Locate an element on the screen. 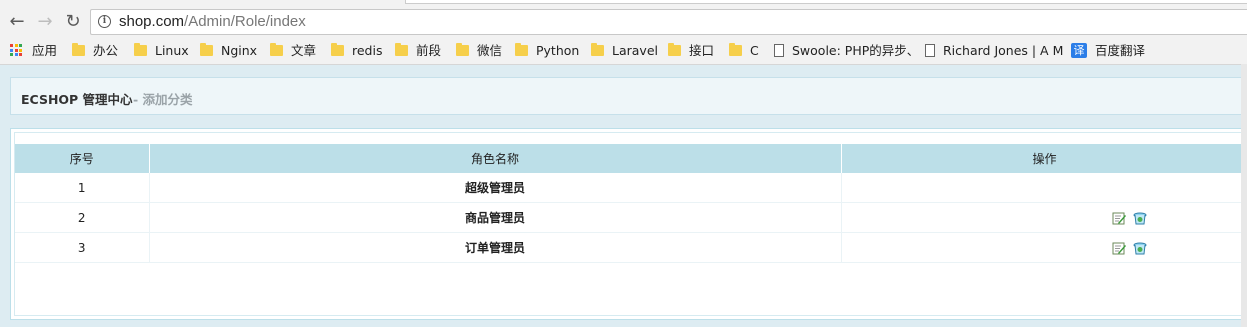  table-header-row: 序号 角色名称 操作 is located at coordinates (631, 158).